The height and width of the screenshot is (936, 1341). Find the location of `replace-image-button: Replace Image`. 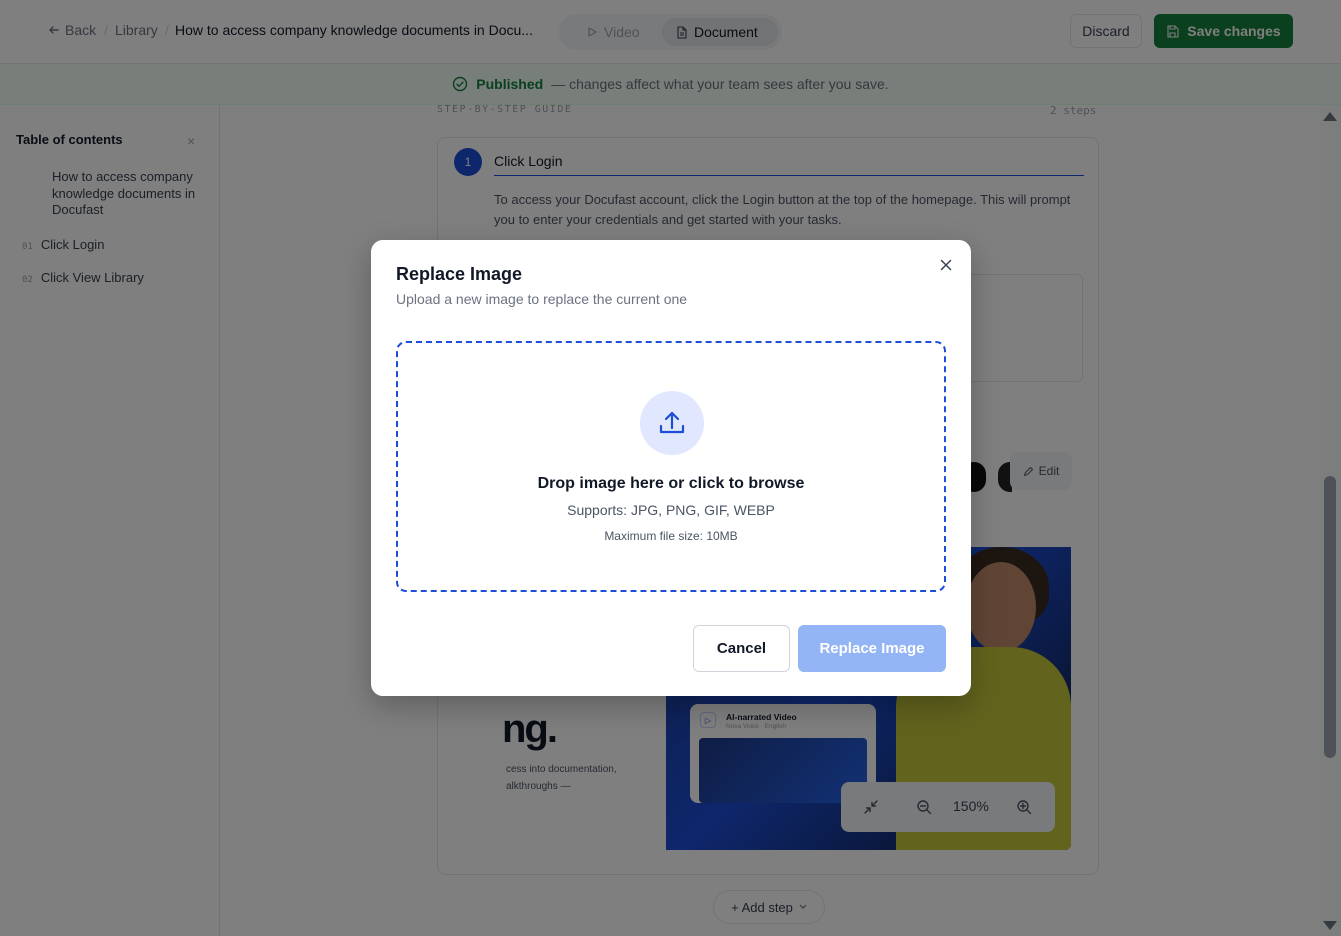

replace-image-button: Replace Image is located at coordinates (872, 648).